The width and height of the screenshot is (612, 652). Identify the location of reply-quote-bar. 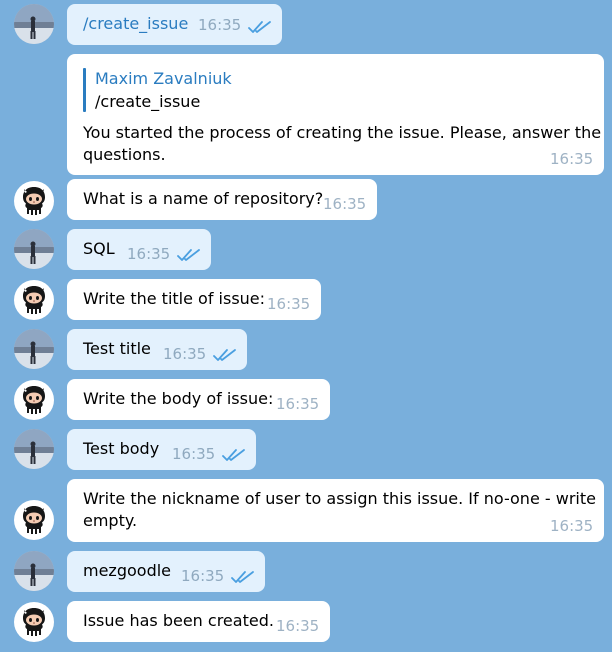
(84, 90).